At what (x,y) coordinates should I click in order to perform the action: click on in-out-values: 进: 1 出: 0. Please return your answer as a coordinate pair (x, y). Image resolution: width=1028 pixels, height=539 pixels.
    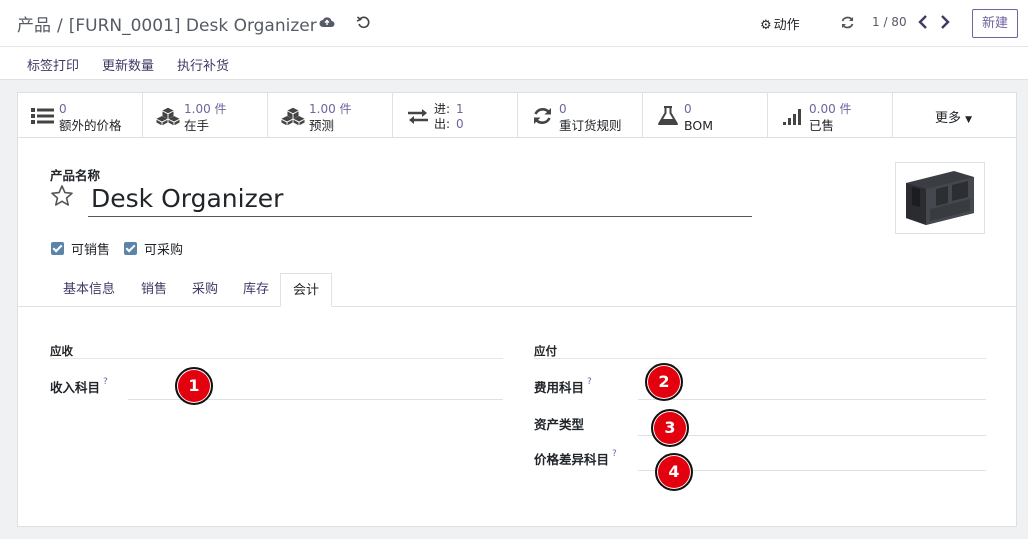
    Looking at the image, I should click on (449, 117).